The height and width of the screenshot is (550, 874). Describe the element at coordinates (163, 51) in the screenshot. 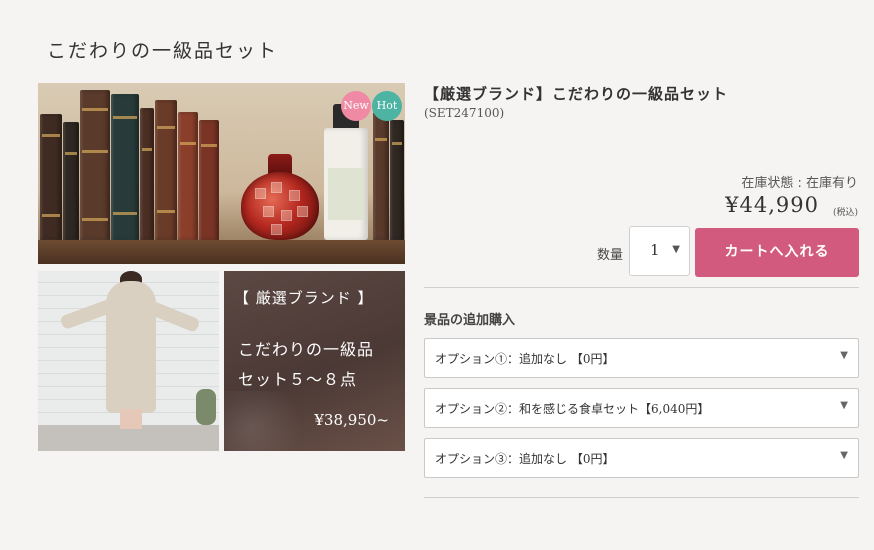

I see `page-title: こだわりの一級品セット` at that location.